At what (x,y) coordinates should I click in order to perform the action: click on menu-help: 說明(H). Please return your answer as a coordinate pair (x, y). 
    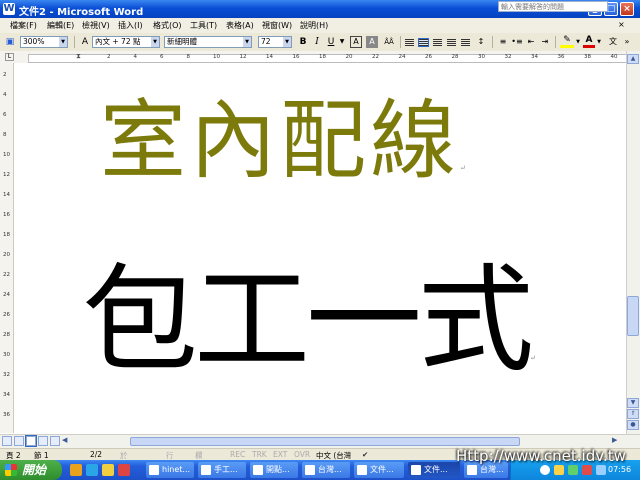
    Looking at the image, I should click on (314, 25).